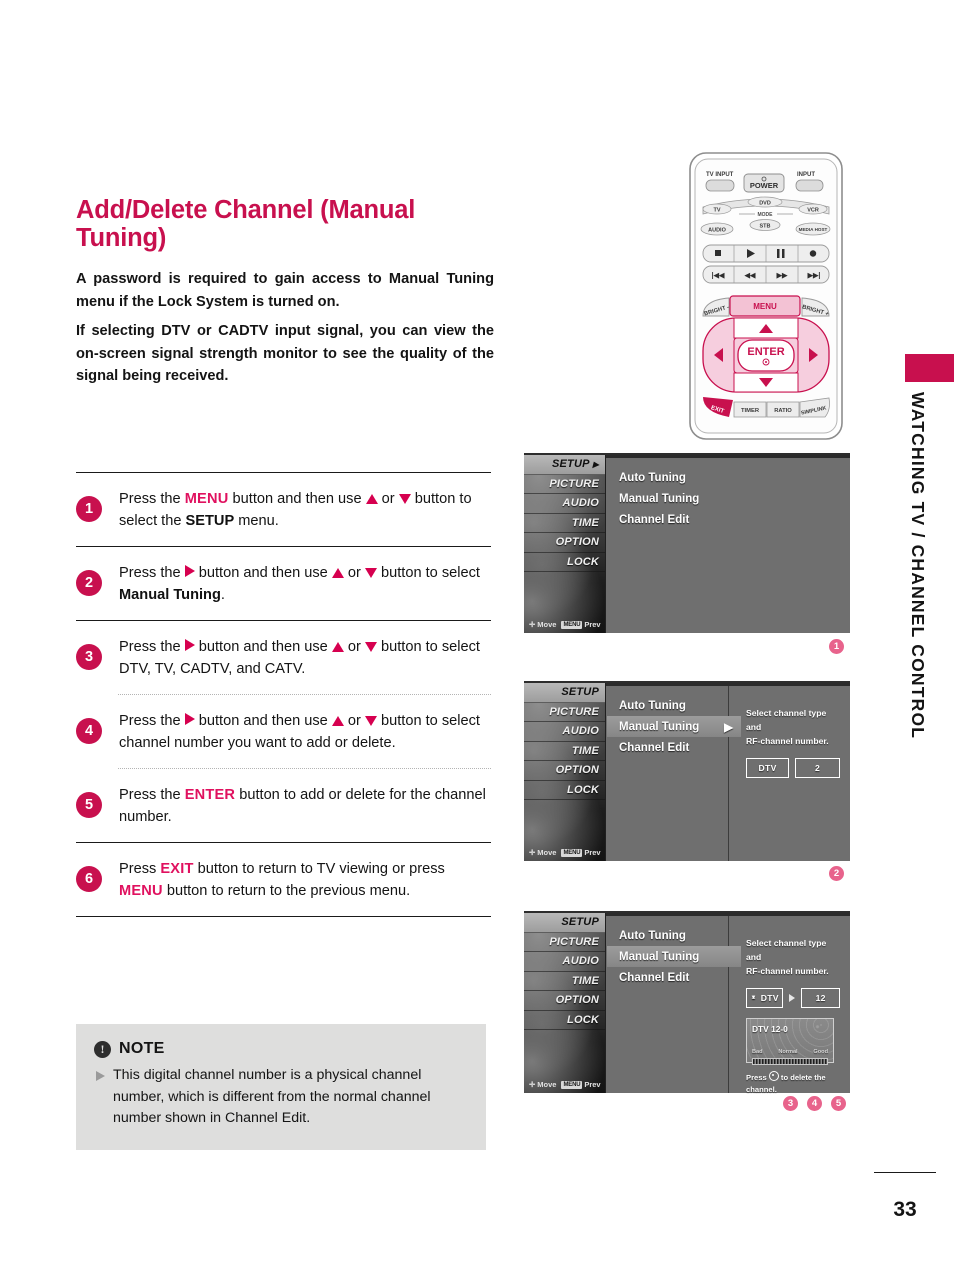 The width and height of the screenshot is (954, 1272). Describe the element at coordinates (905, 1172) in the screenshot. I see `footer-divider` at that location.